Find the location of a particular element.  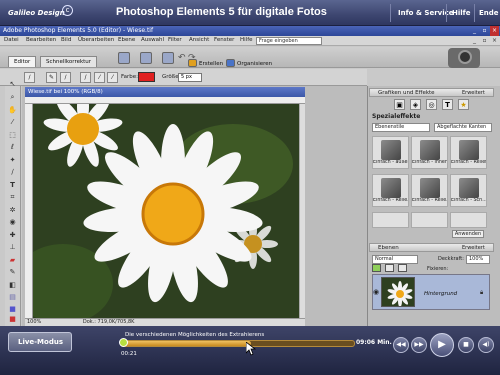

tab-editor: Editor is located at coordinates (22, 61).